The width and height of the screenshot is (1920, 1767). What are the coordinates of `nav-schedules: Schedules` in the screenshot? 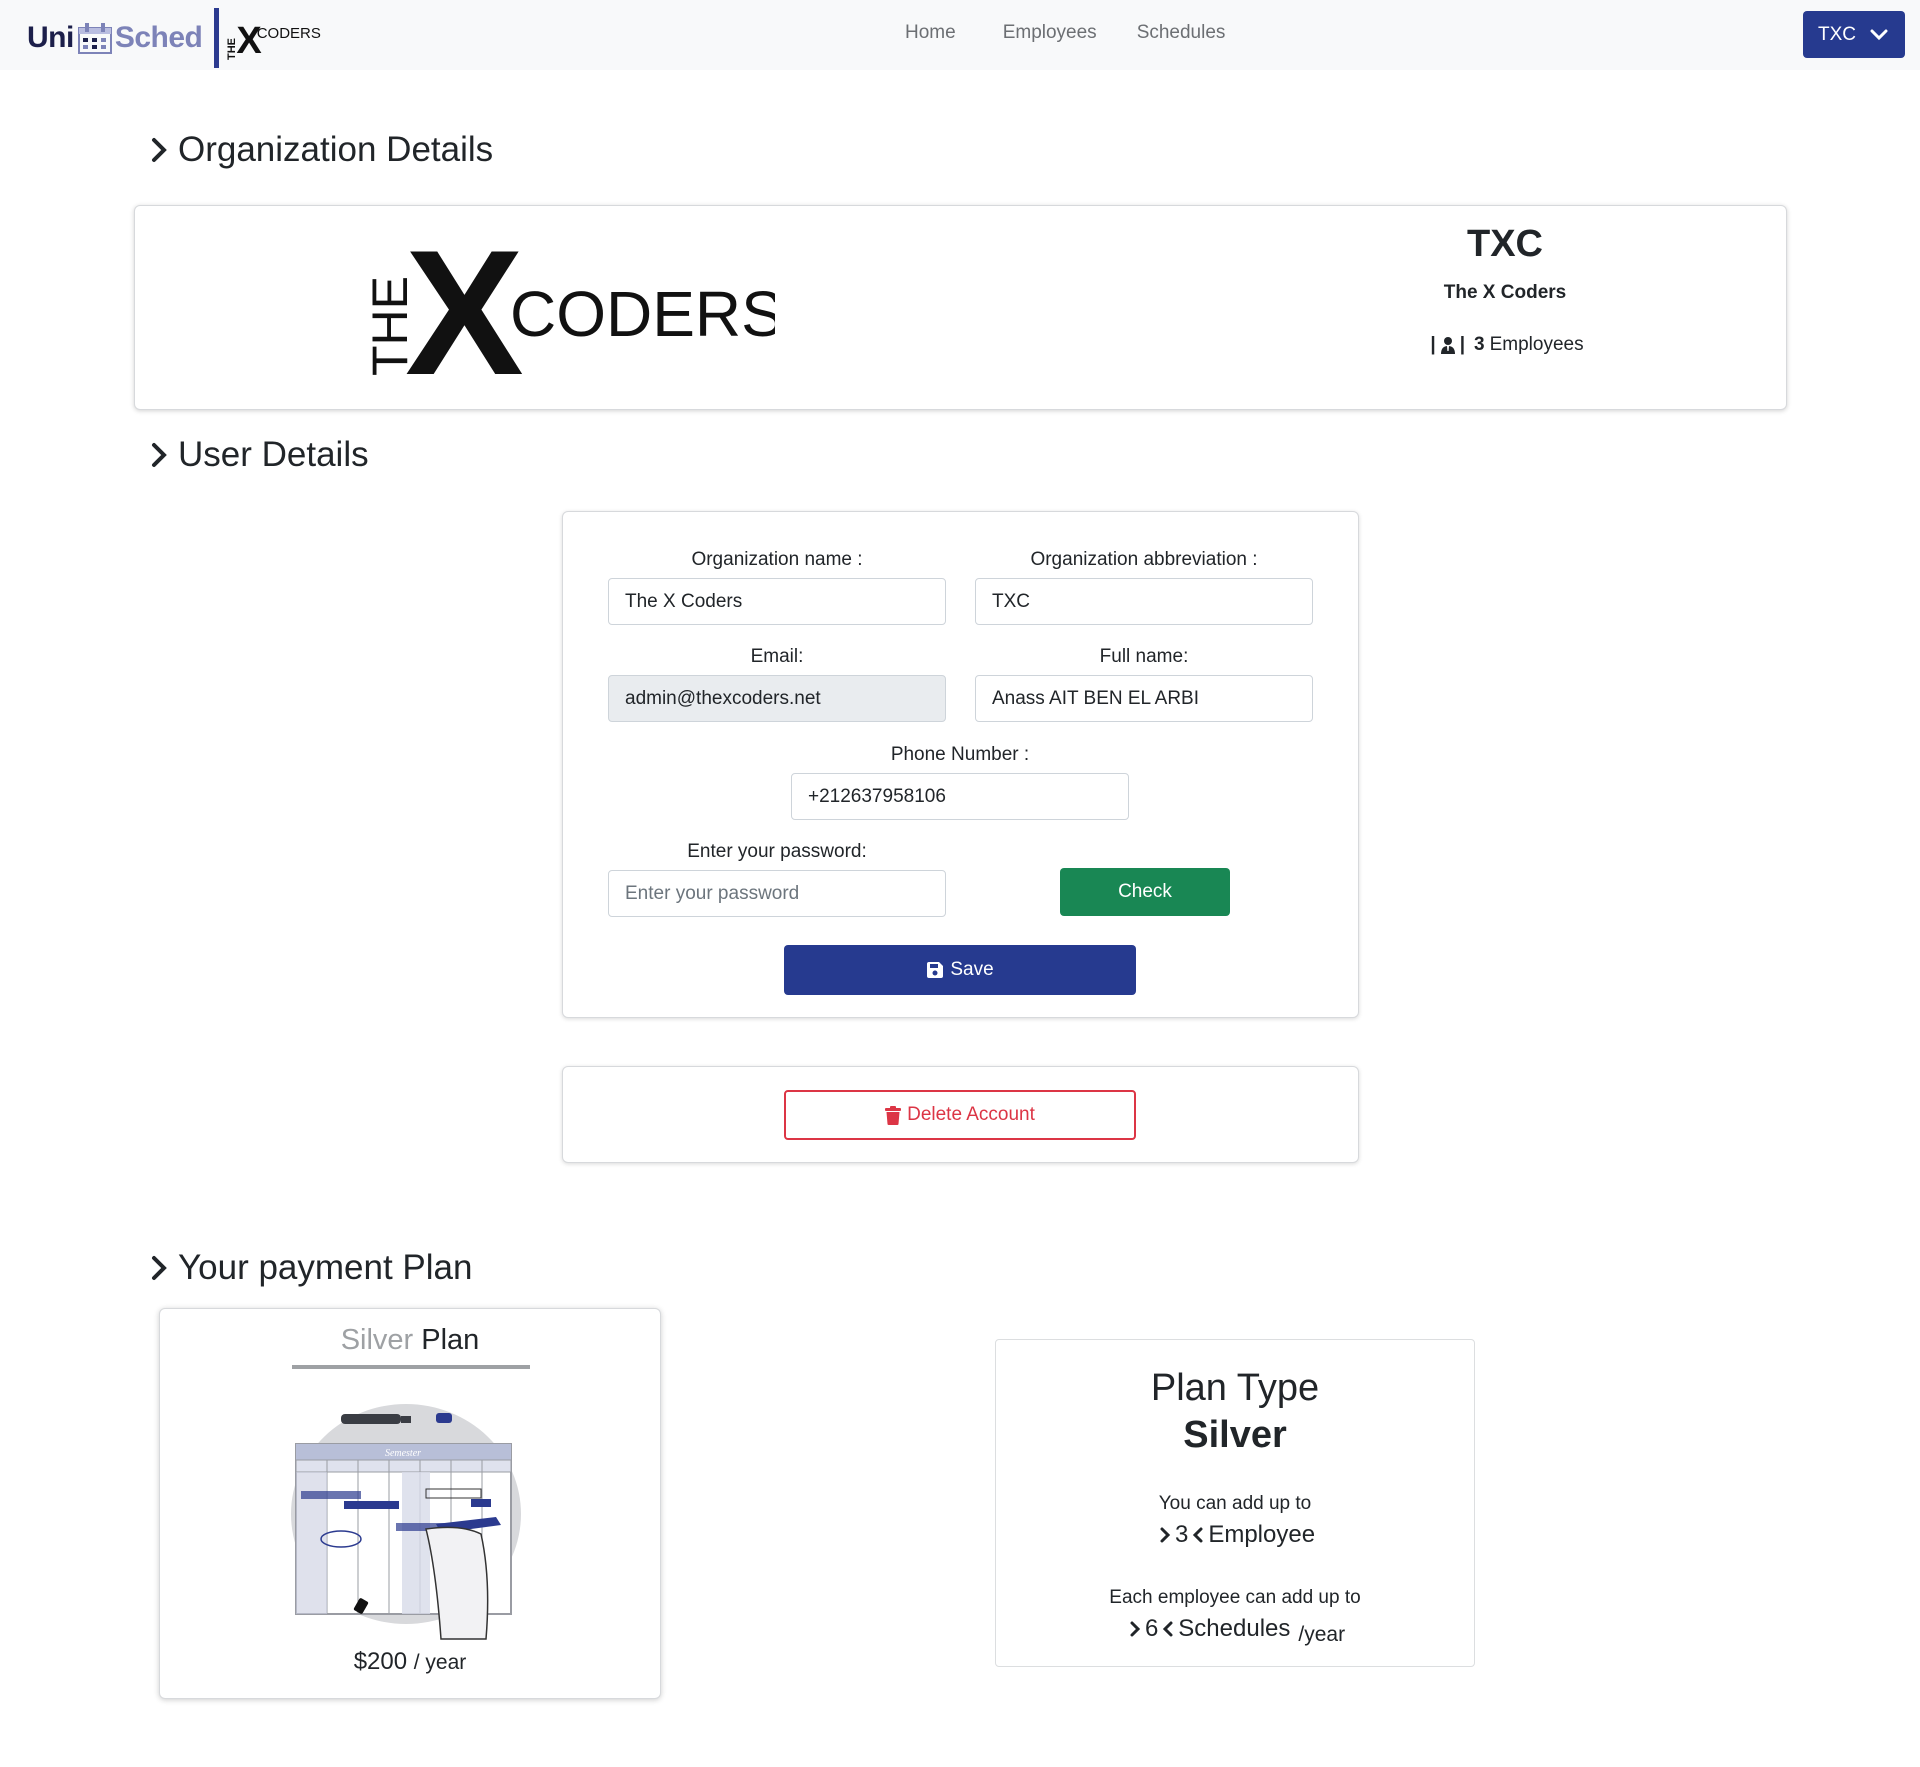 It's located at (1181, 33).